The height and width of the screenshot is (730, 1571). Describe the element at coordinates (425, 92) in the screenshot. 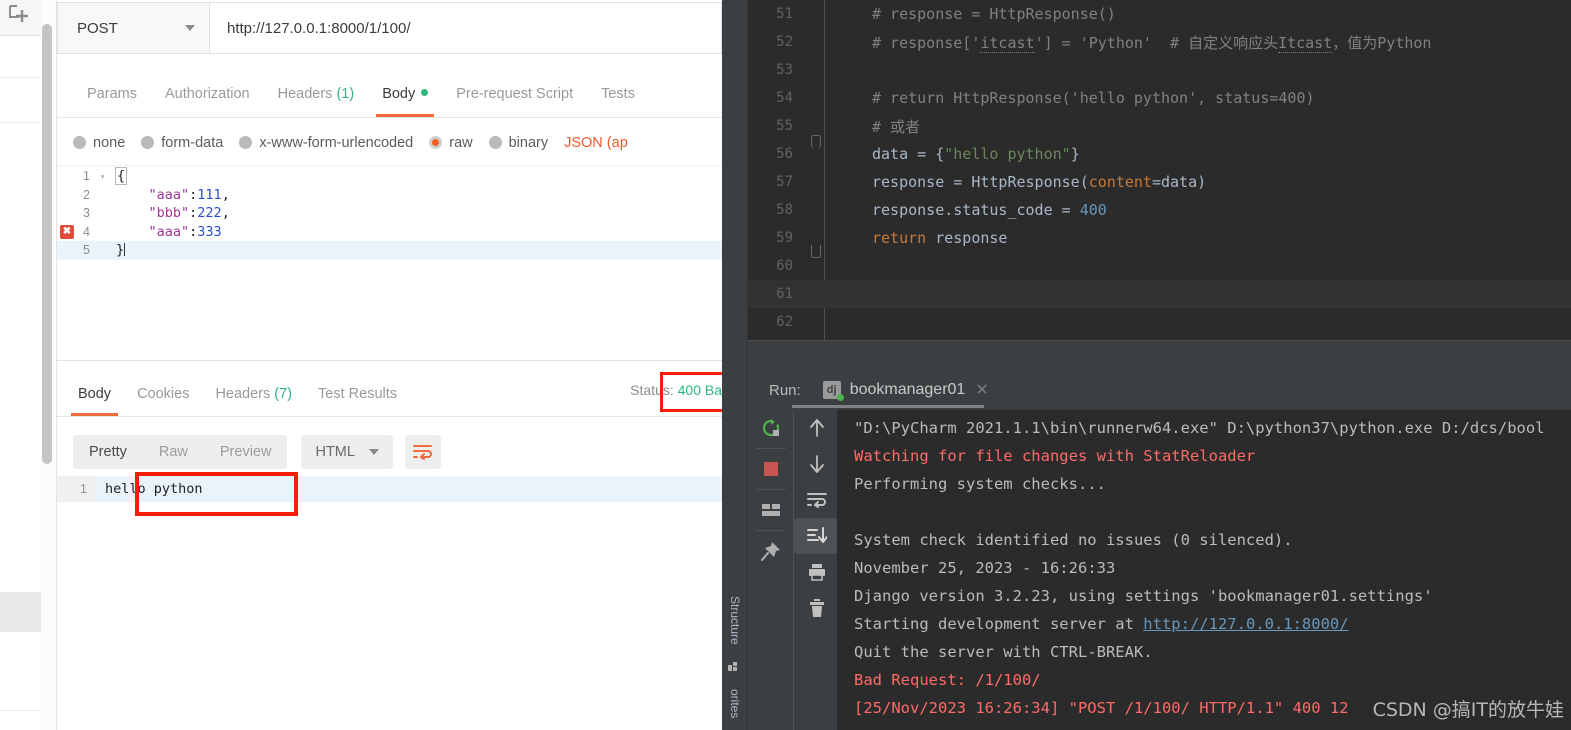

I see `body-modified-dot-icon` at that location.